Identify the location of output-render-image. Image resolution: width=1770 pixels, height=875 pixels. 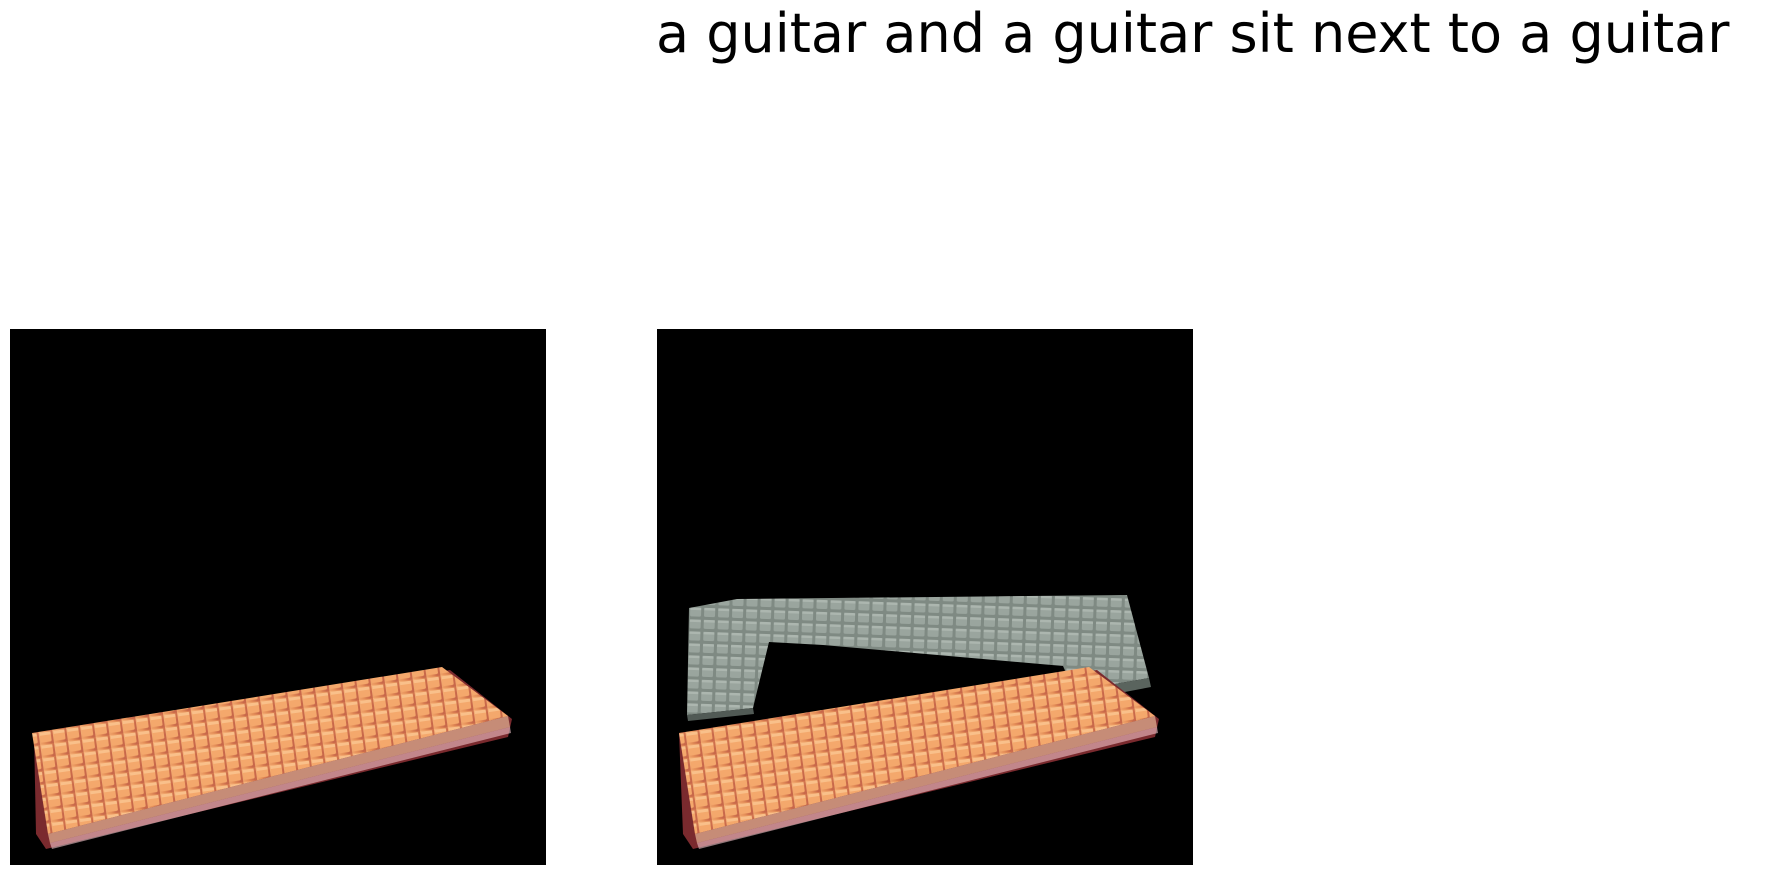
(919, 722).